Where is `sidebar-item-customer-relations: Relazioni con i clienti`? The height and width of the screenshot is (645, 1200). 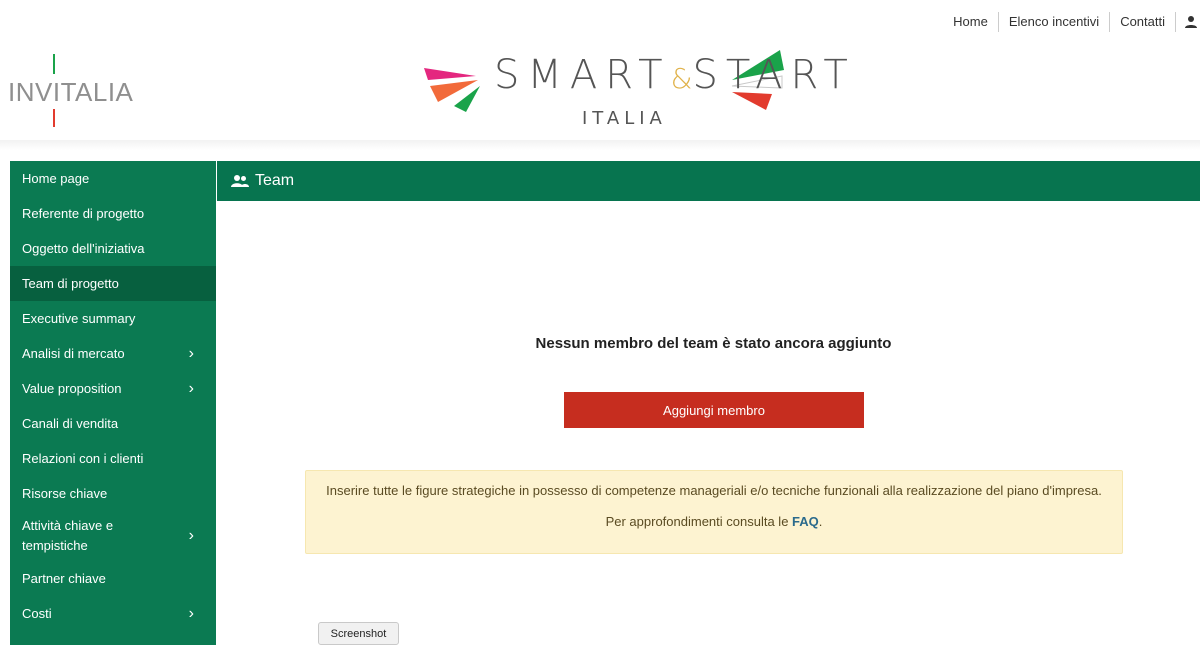 sidebar-item-customer-relations: Relazioni con i clienti is located at coordinates (113, 458).